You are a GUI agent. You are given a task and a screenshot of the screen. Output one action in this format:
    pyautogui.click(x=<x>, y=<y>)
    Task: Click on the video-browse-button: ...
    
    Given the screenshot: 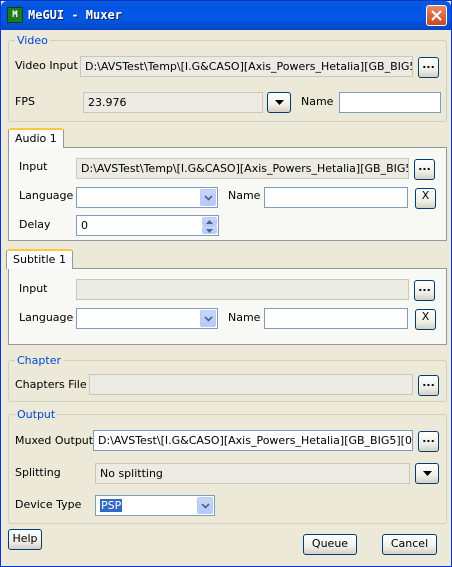 What is the action you would take?
    pyautogui.click(x=428, y=67)
    